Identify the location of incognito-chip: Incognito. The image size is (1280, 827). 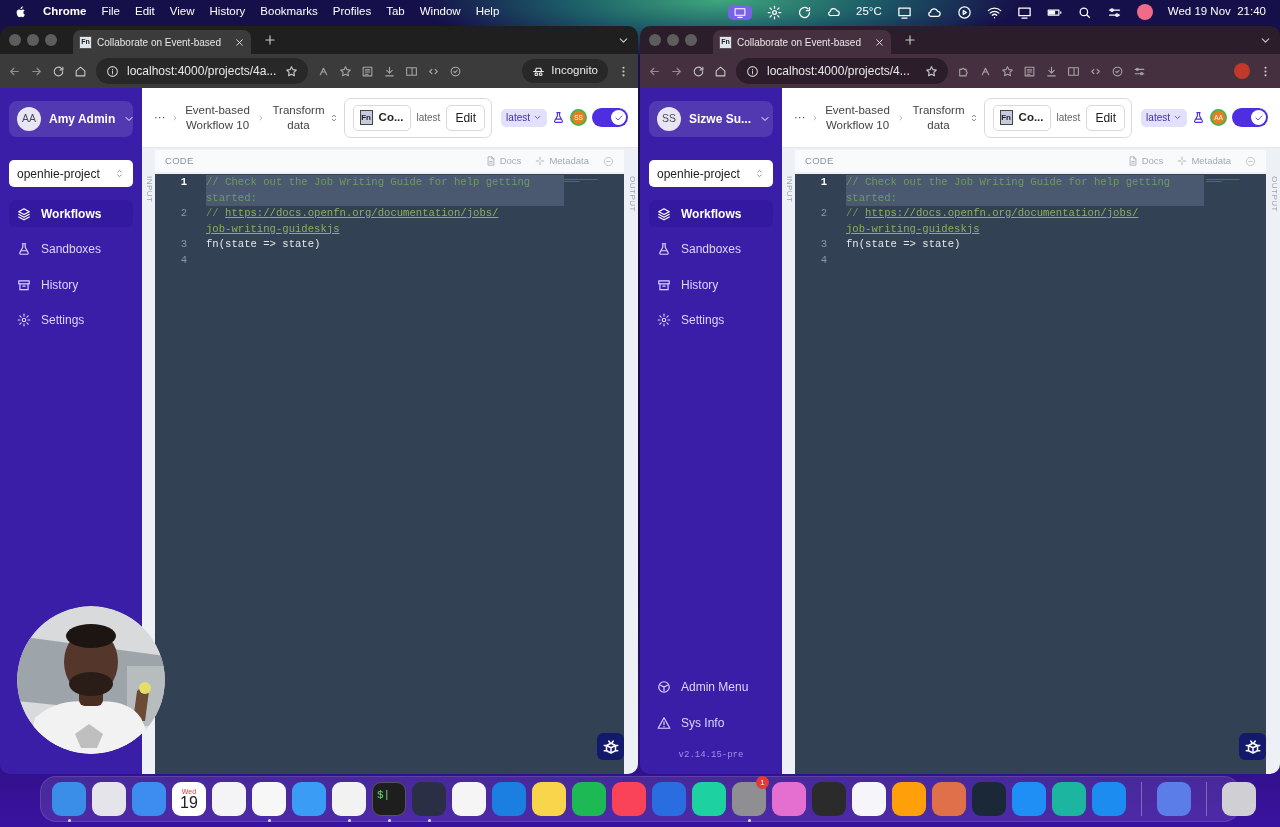
(565, 71).